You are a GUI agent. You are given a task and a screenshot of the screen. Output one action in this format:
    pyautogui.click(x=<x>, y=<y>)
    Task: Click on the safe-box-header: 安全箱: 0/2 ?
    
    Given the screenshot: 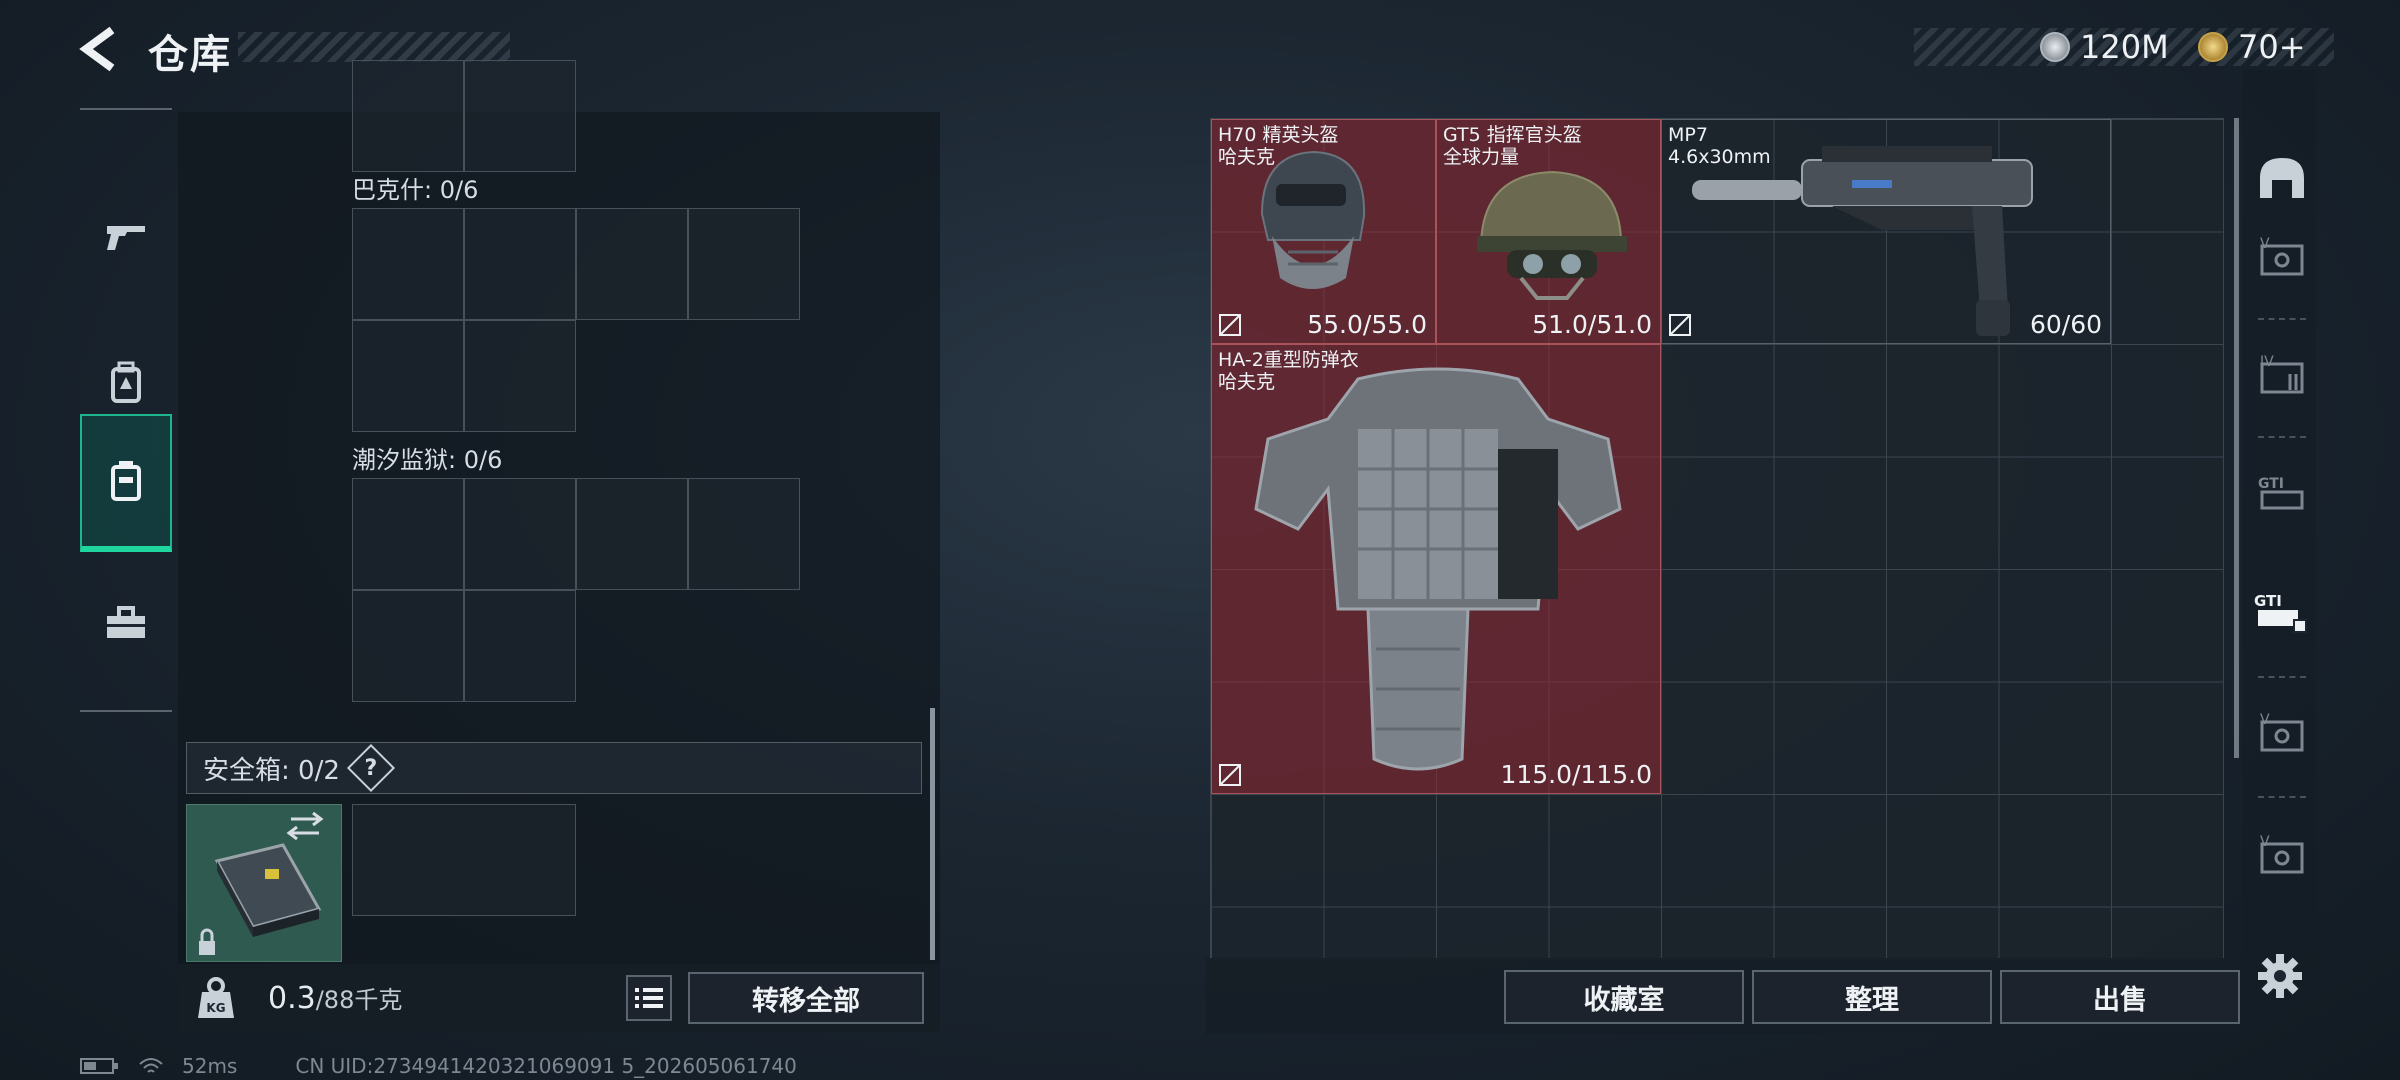 What is the action you would take?
    pyautogui.click(x=554, y=768)
    